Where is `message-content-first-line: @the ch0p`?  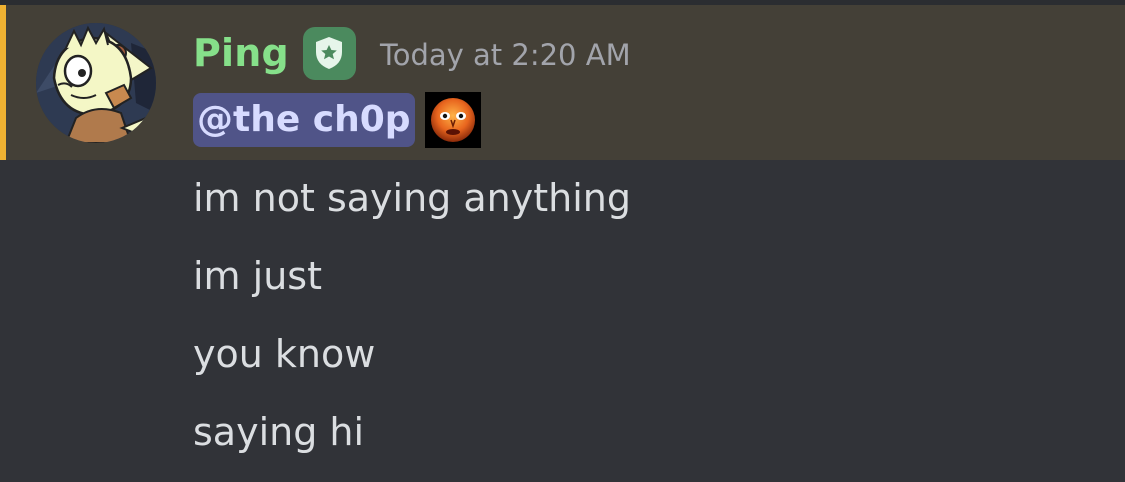 message-content-first-line: @the ch0p is located at coordinates (337, 120).